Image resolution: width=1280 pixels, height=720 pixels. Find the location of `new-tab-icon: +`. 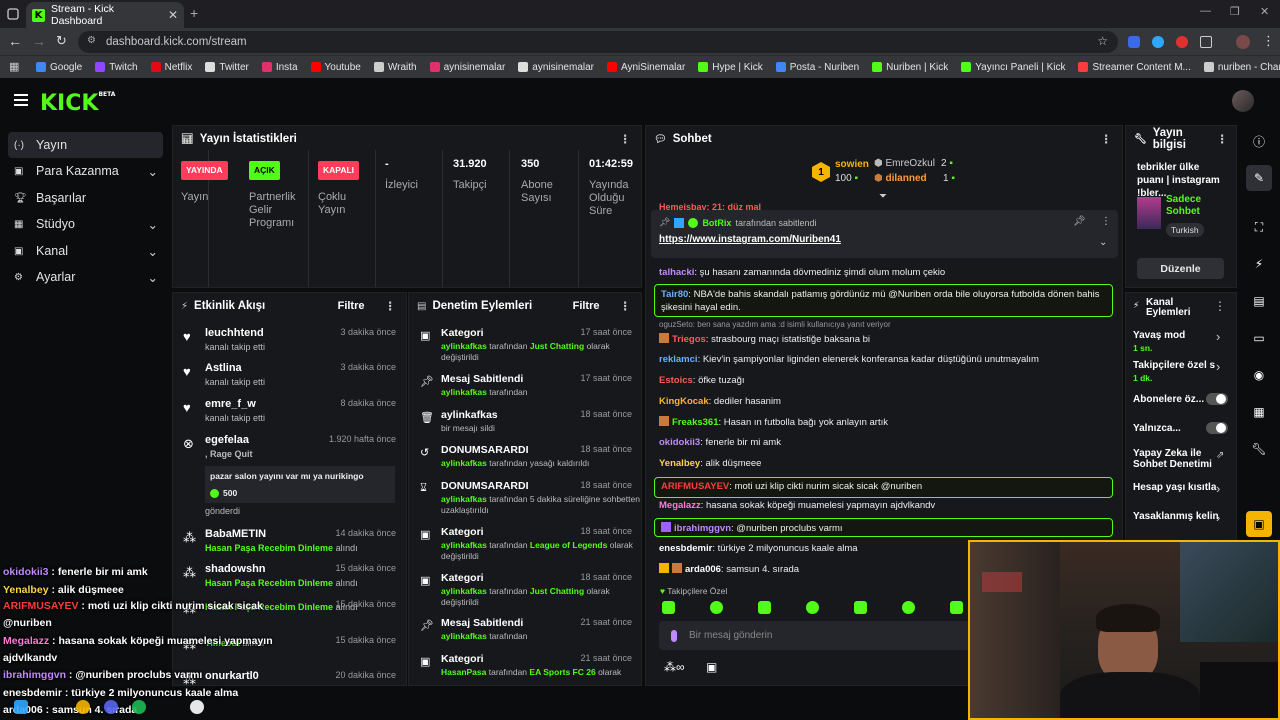

new-tab-icon: + is located at coordinates (194, 13).